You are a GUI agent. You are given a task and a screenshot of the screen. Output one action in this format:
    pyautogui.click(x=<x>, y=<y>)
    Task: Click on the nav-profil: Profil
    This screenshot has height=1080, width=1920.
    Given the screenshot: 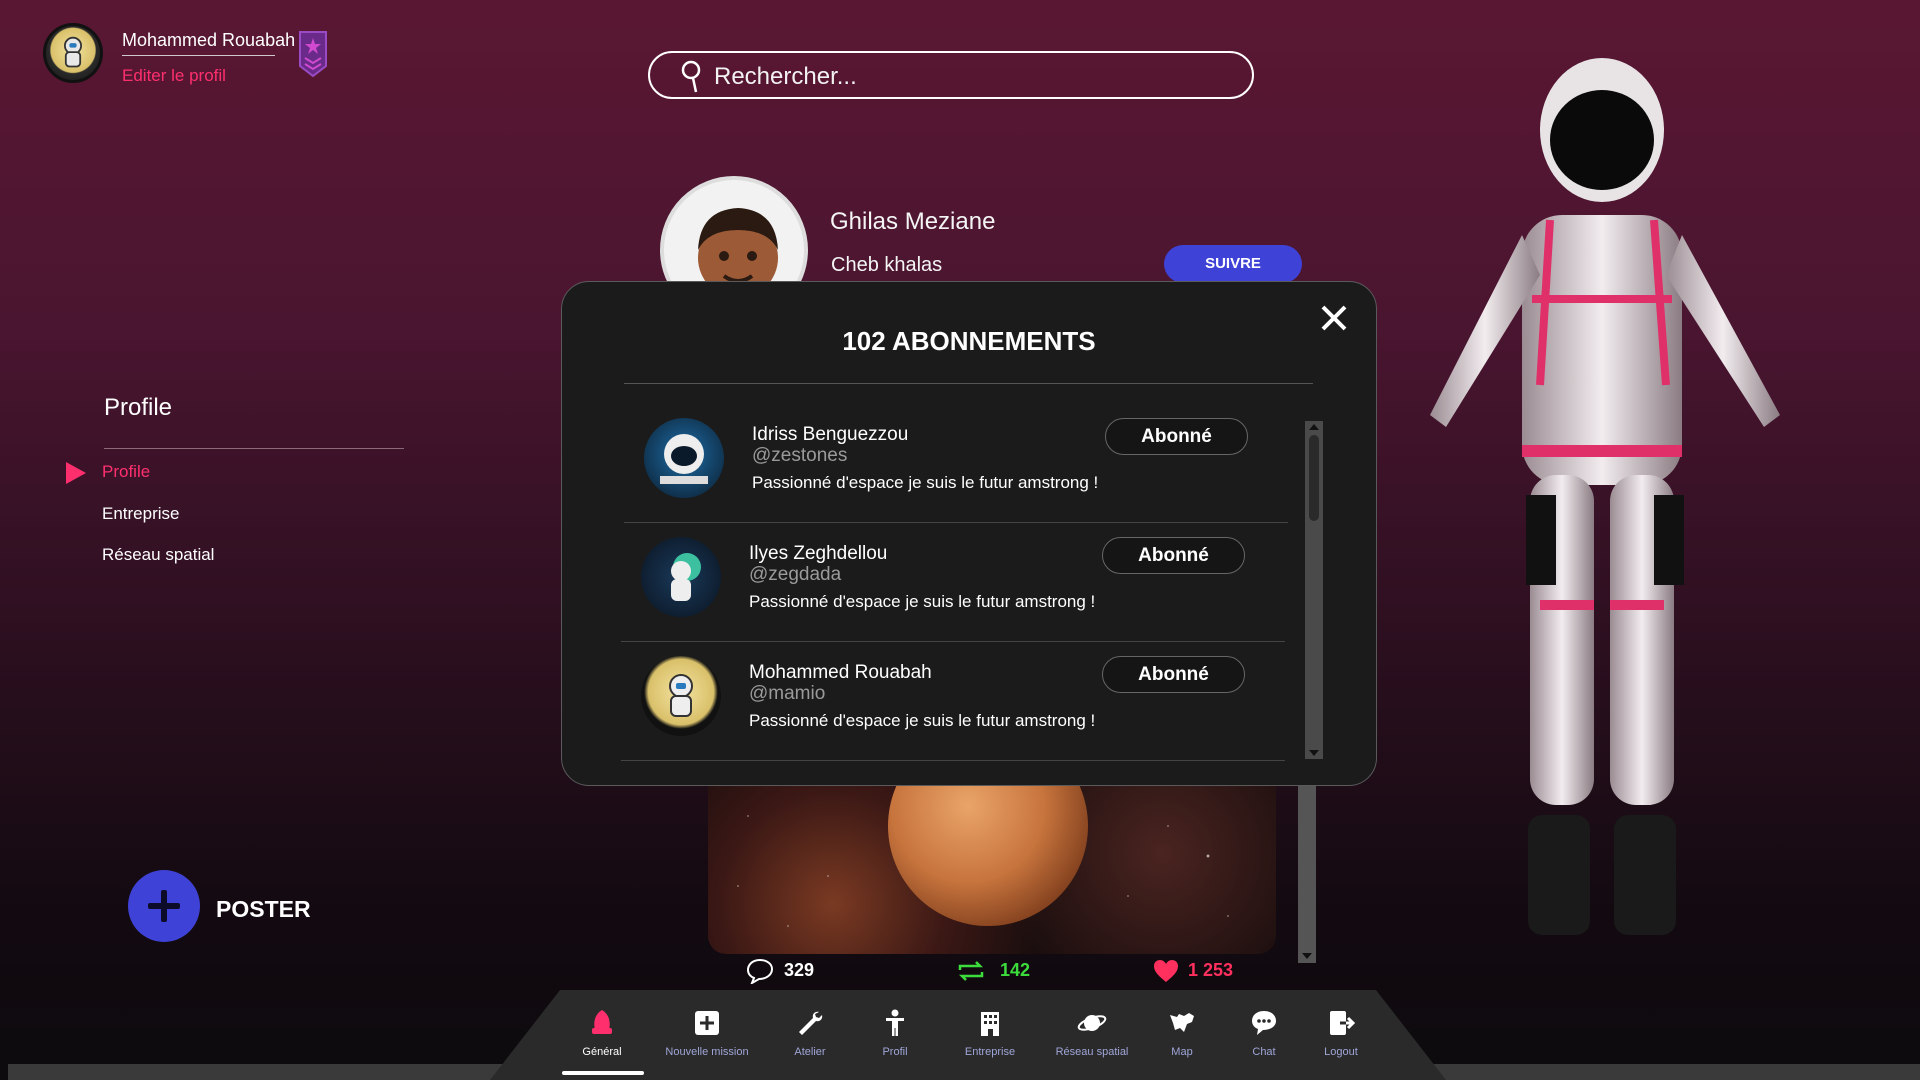 What is the action you would take?
    pyautogui.click(x=895, y=1033)
    